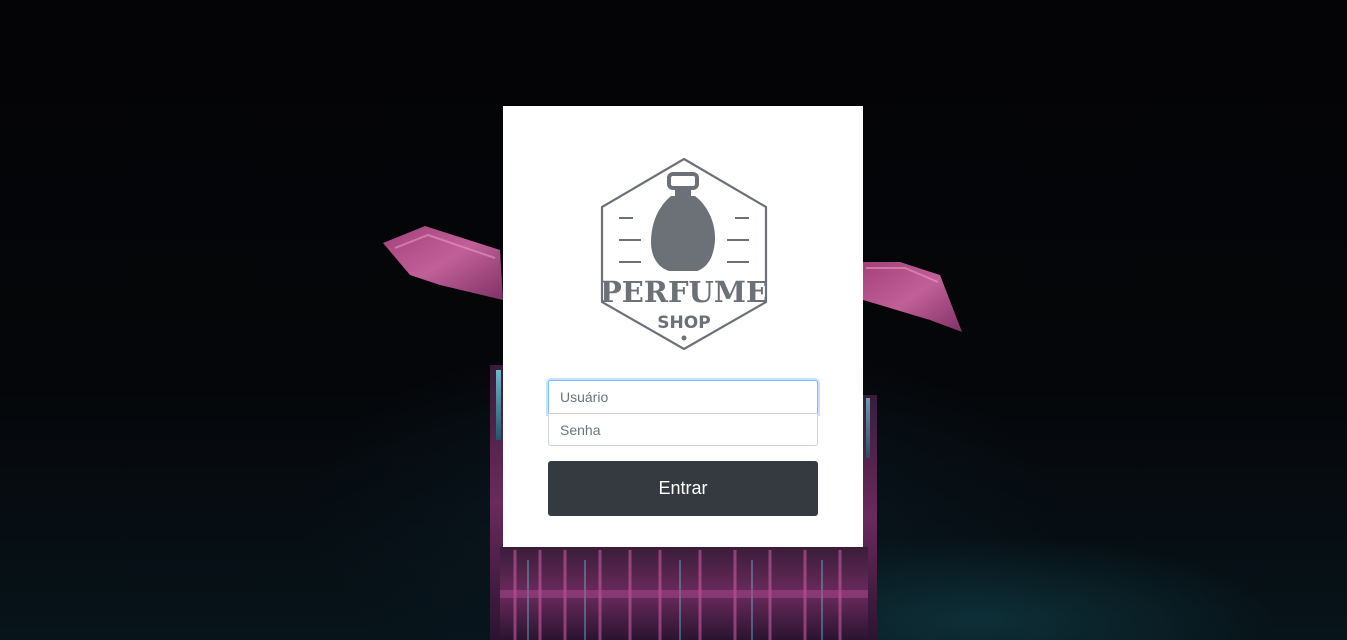 This screenshot has height=640, width=1347. Describe the element at coordinates (684, 292) in the screenshot. I see `brand-line1: PERFUME` at that location.